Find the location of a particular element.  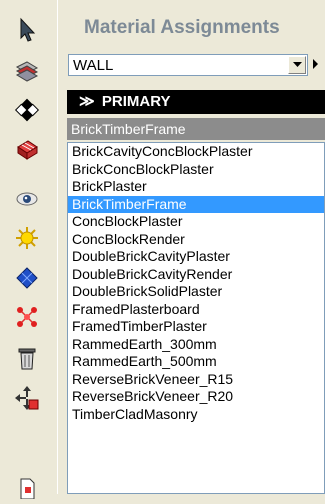

sun-light-icon is located at coordinates (27, 238).